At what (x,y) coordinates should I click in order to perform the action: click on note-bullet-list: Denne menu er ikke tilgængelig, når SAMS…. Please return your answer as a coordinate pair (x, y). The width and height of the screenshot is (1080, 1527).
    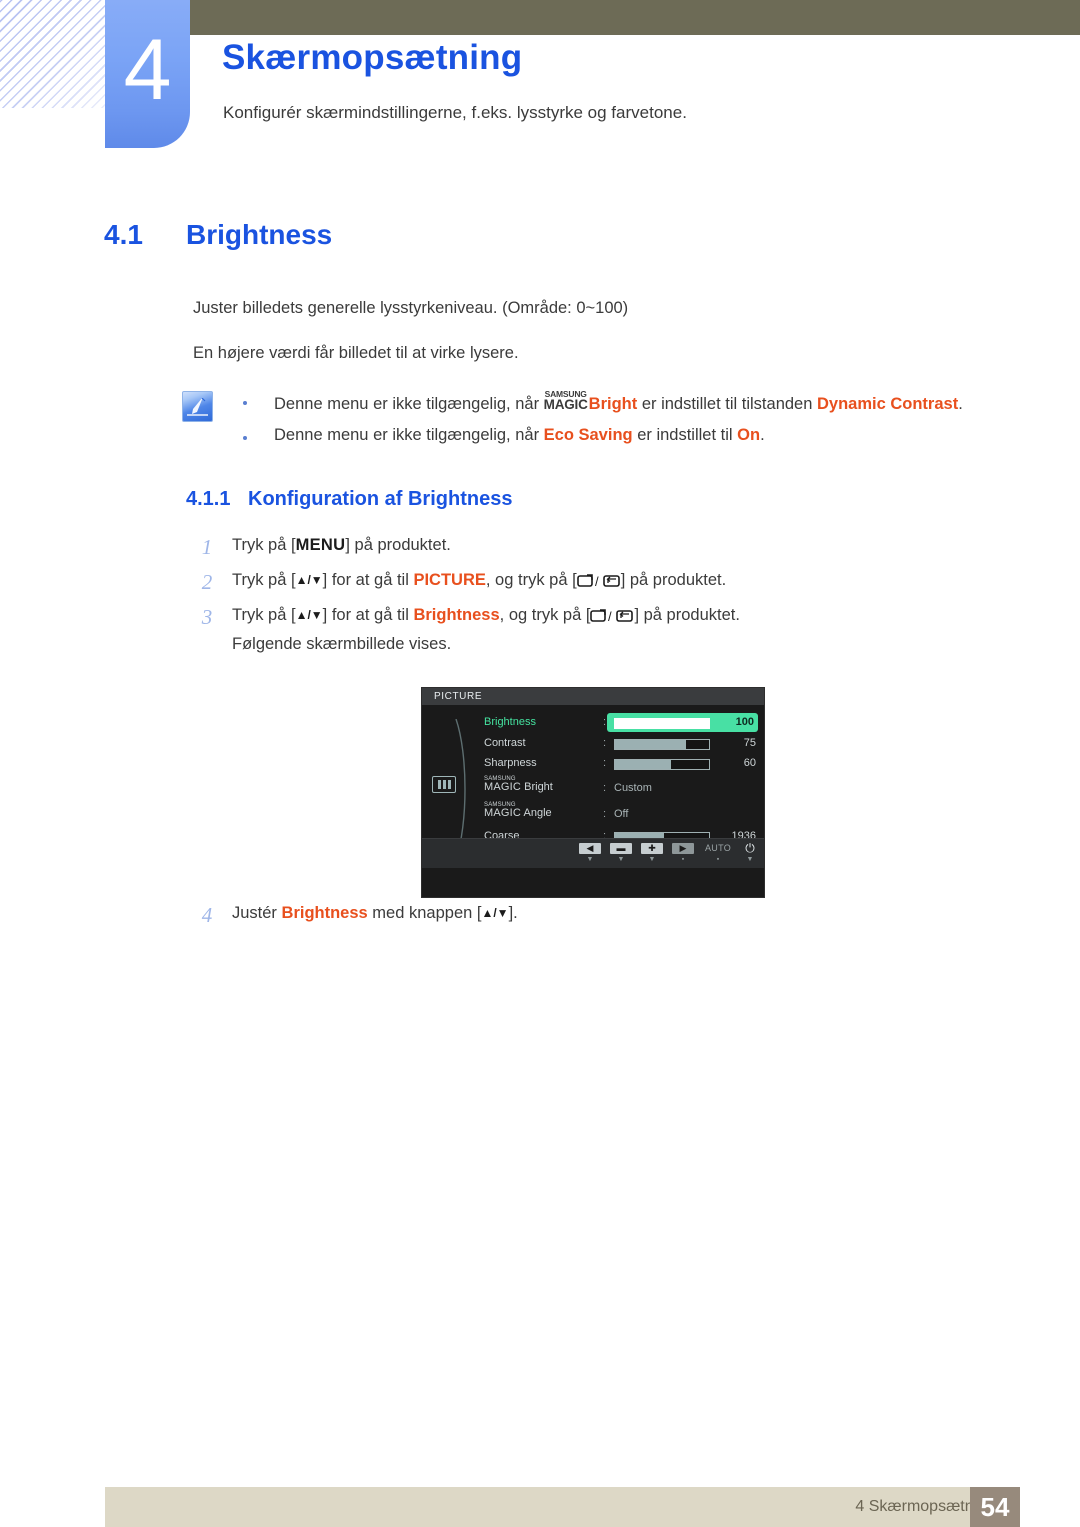
    Looking at the image, I should click on (643, 422).